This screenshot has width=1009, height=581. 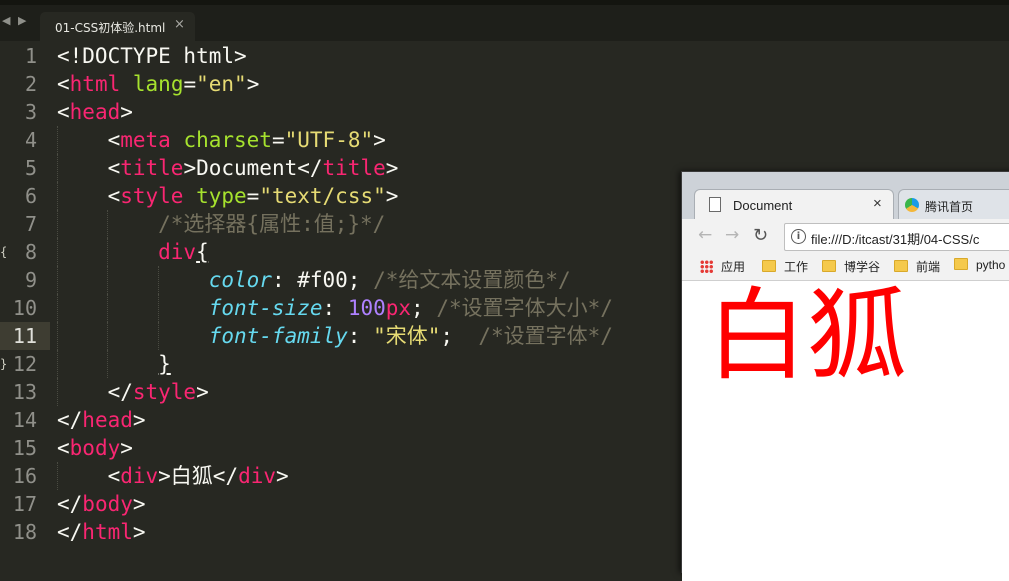 I want to click on forward-arrow-icon: →, so click(x=732, y=235).